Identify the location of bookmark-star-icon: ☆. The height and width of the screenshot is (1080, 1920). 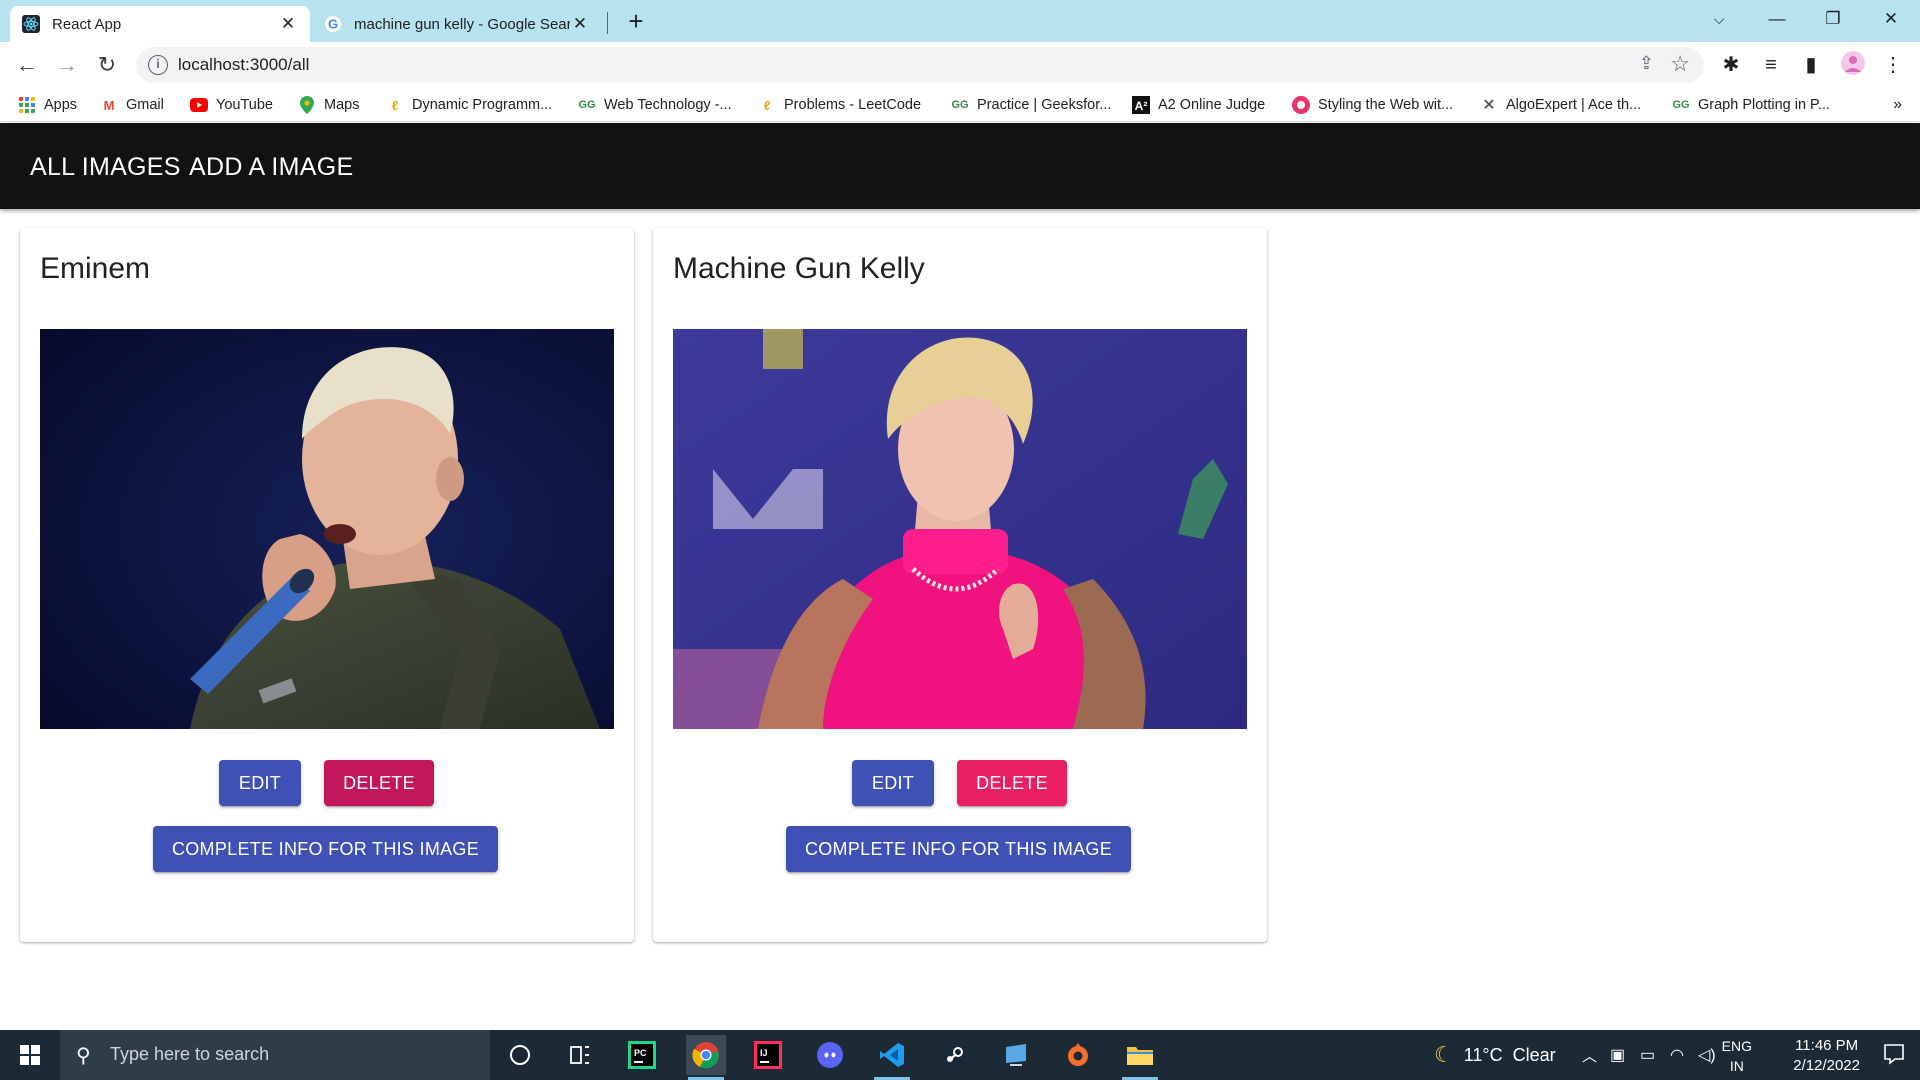
(1680, 64).